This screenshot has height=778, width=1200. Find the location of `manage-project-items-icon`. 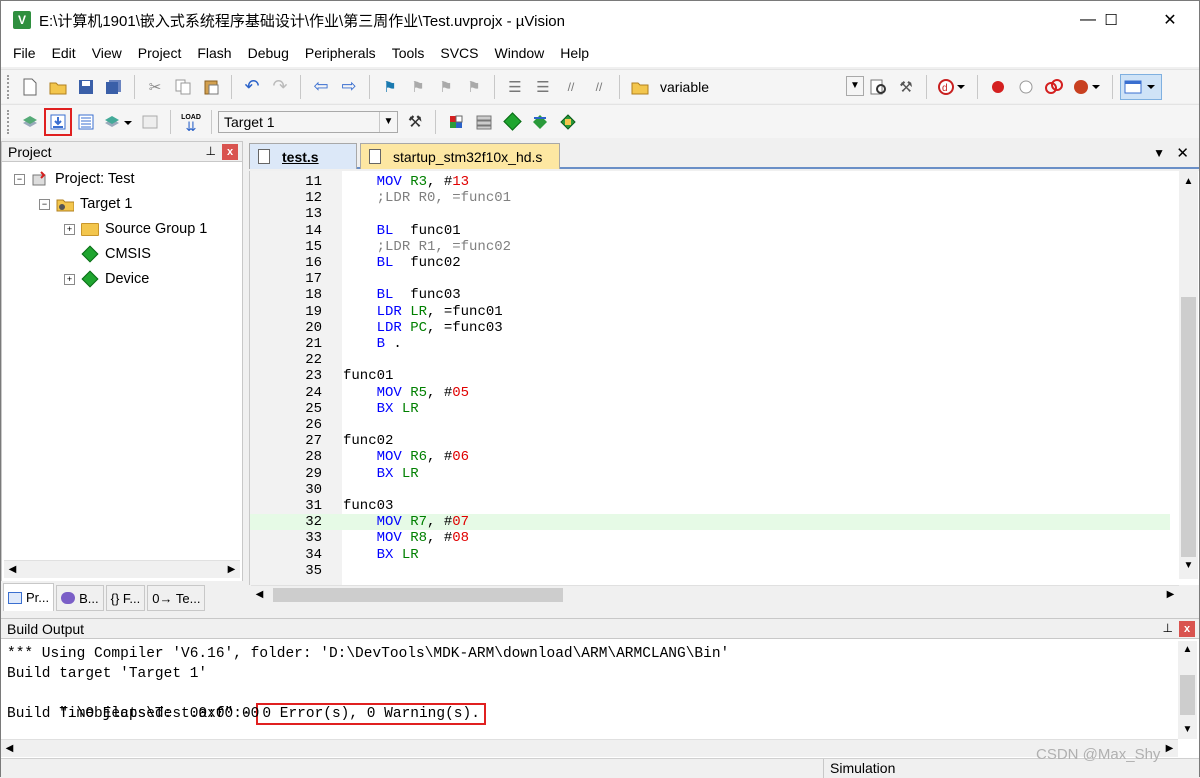

manage-project-items-icon is located at coordinates (456, 122).